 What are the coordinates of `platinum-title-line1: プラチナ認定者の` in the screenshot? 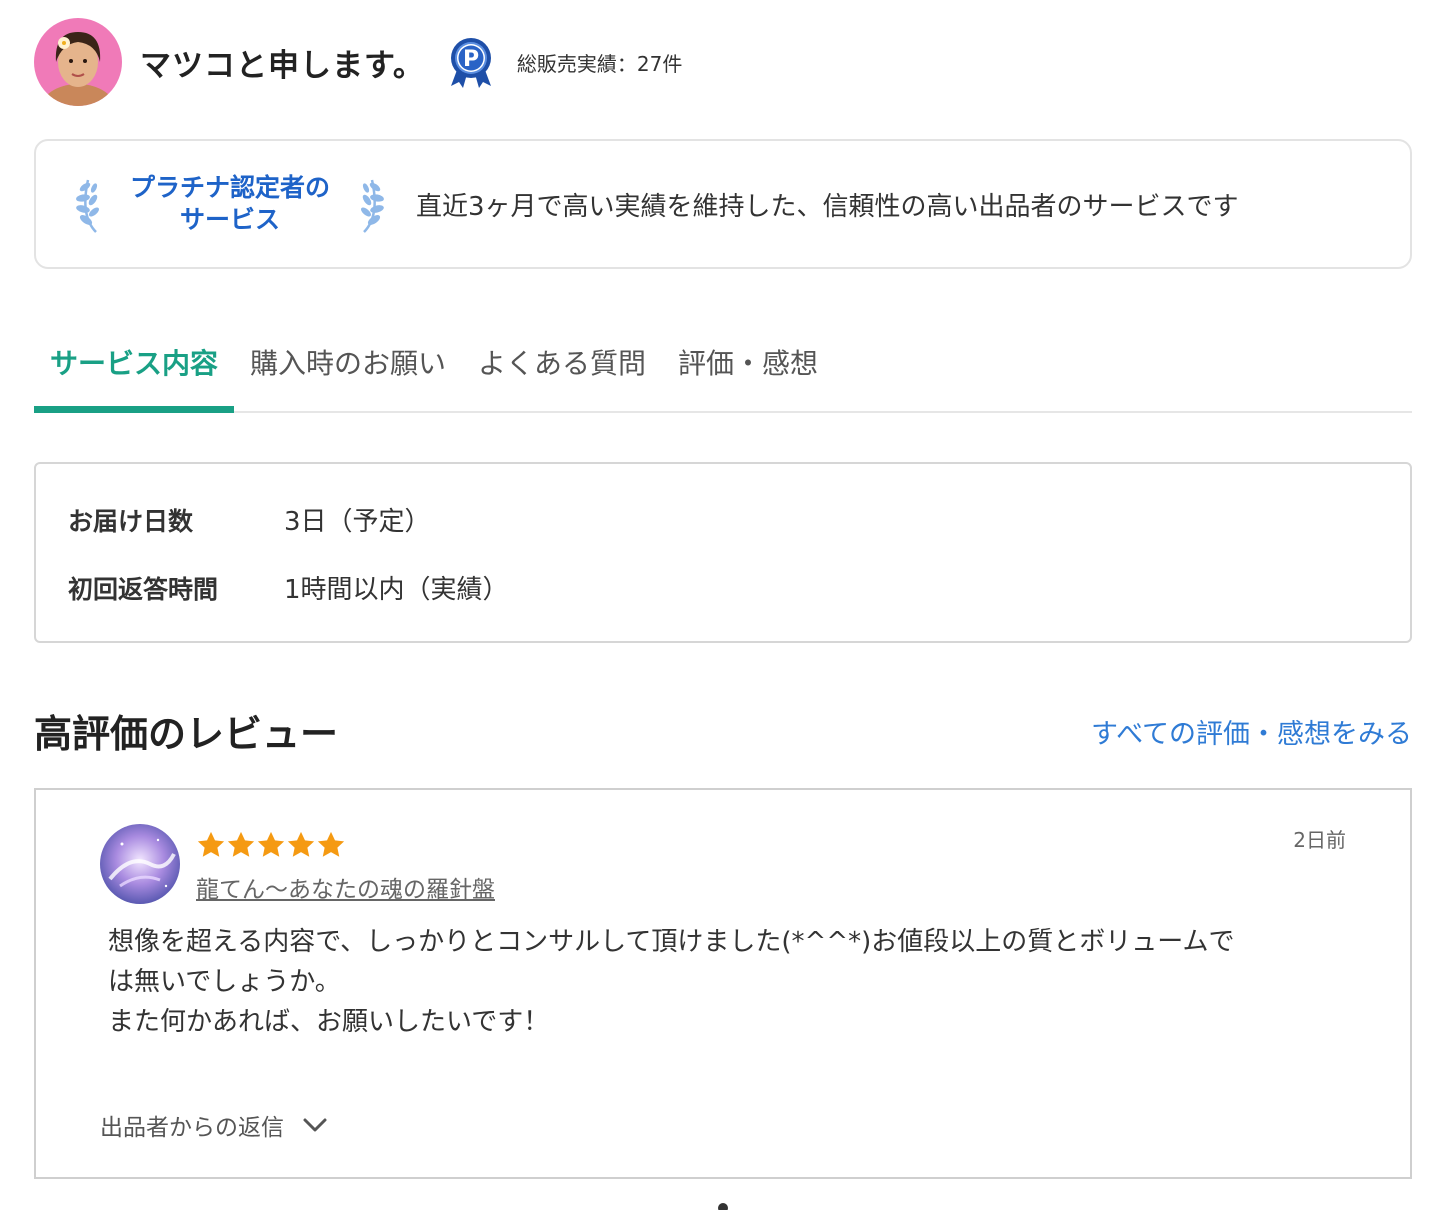 It's located at (229, 187).